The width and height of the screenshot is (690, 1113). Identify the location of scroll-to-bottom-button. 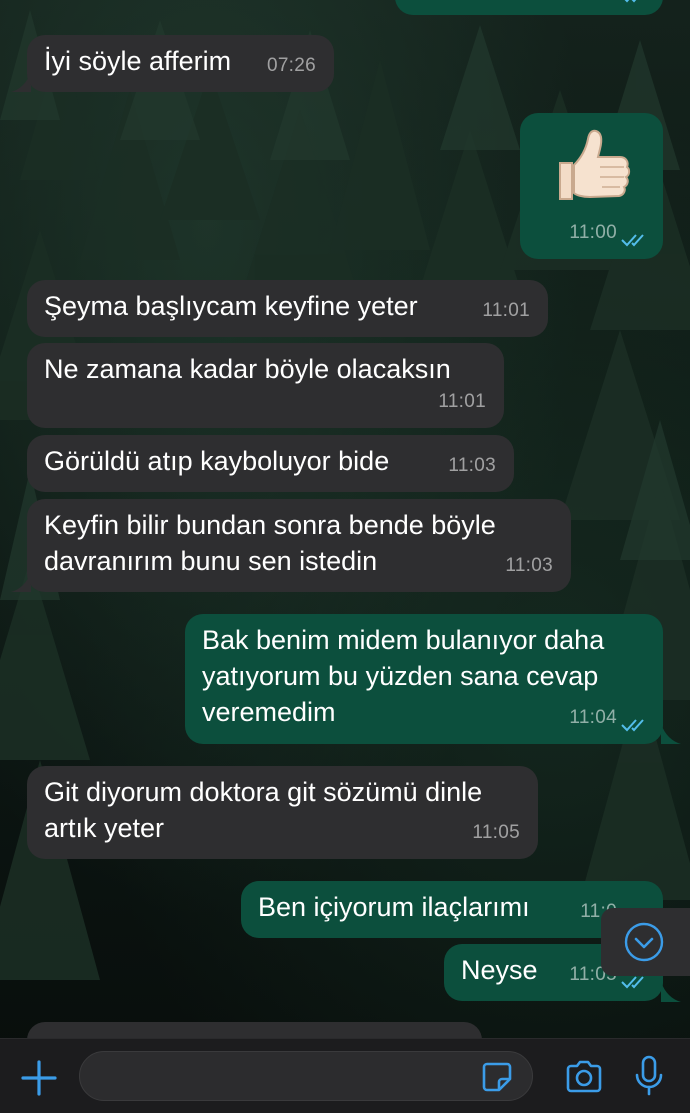
(645, 942).